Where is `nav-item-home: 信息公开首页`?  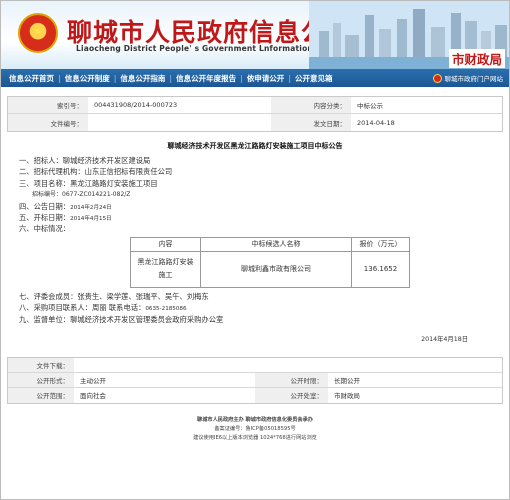
nav-item-home: 信息公开首页 is located at coordinates (31, 78).